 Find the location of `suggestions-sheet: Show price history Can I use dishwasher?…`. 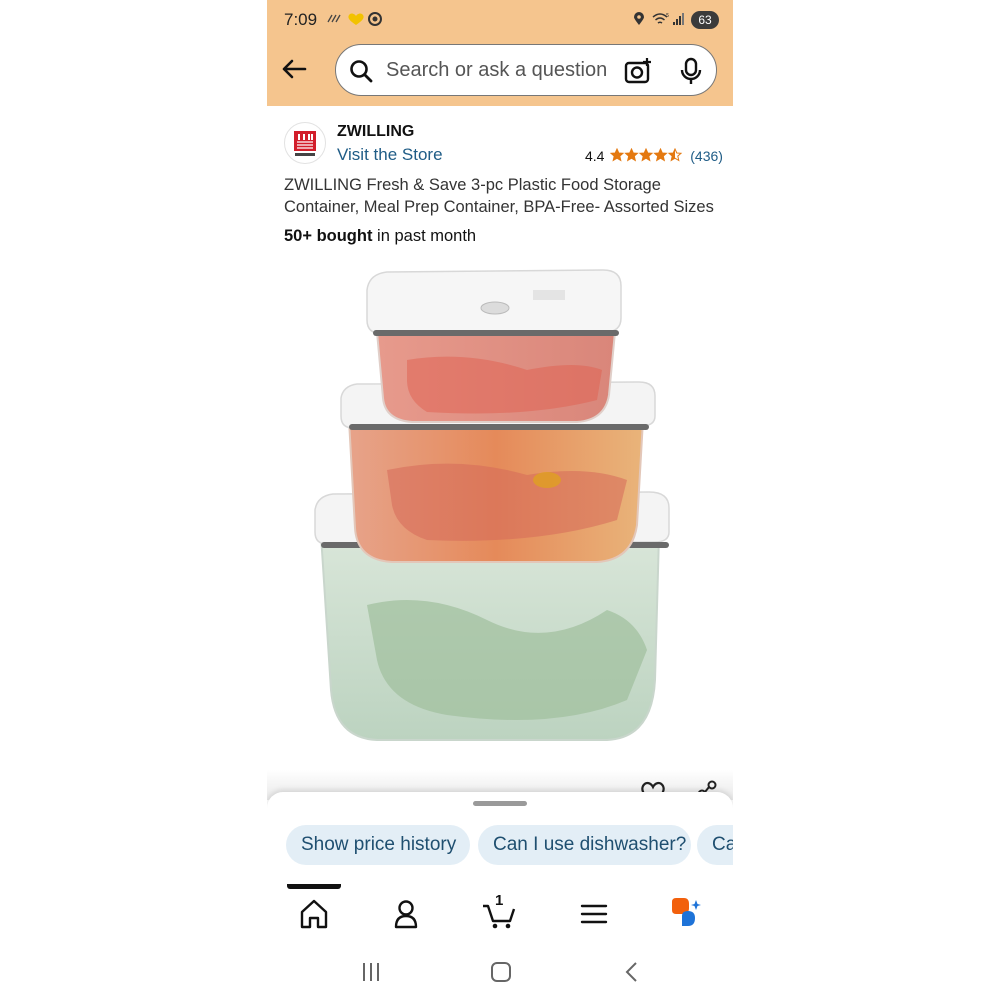

suggestions-sheet: Show price history Can I use dishwasher?… is located at coordinates (500, 838).